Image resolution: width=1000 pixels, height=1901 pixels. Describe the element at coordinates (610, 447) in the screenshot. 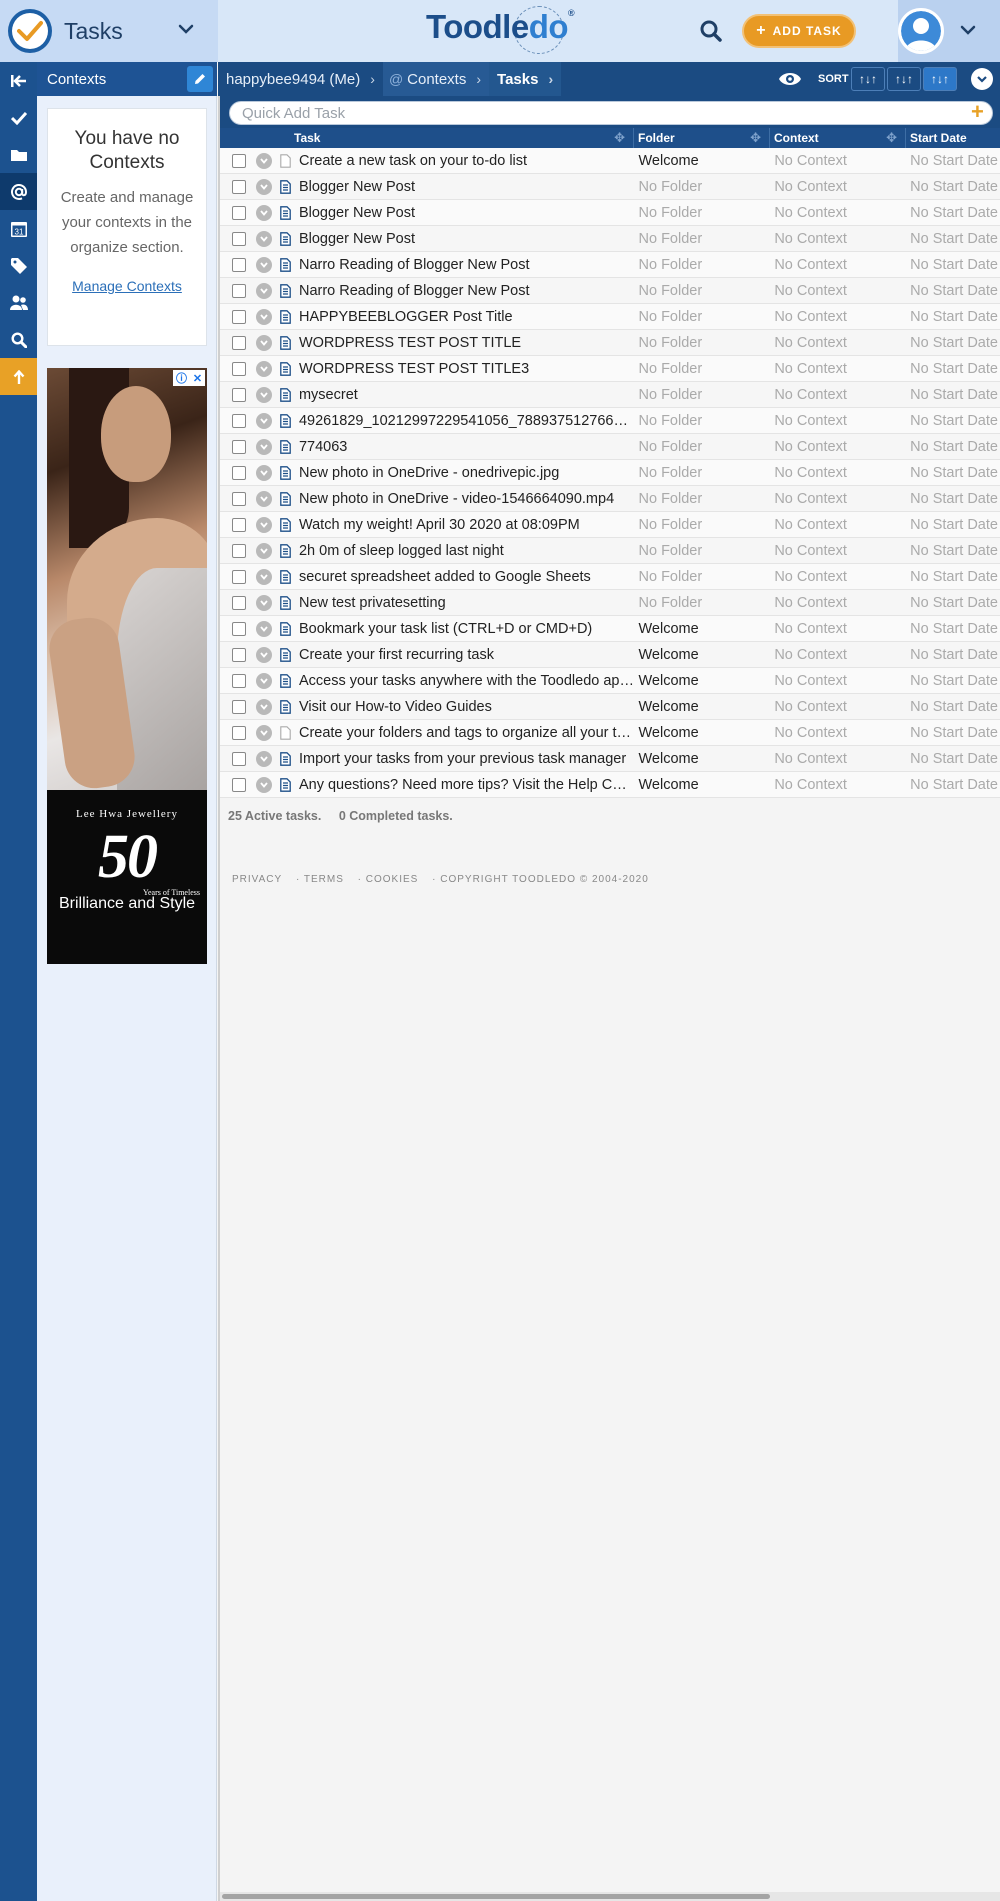

I see `table-row: 774063 No Folder No Context No Start Date` at that location.